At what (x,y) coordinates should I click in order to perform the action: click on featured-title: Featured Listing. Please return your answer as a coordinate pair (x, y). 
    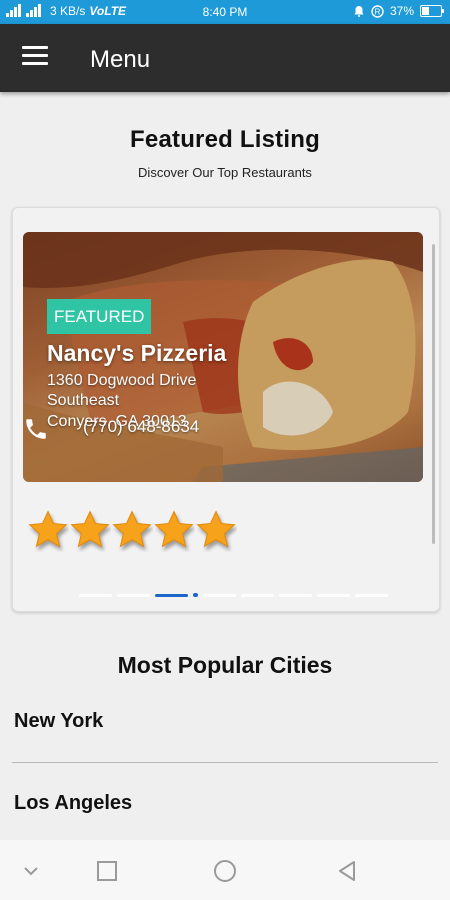
    Looking at the image, I should click on (225, 139).